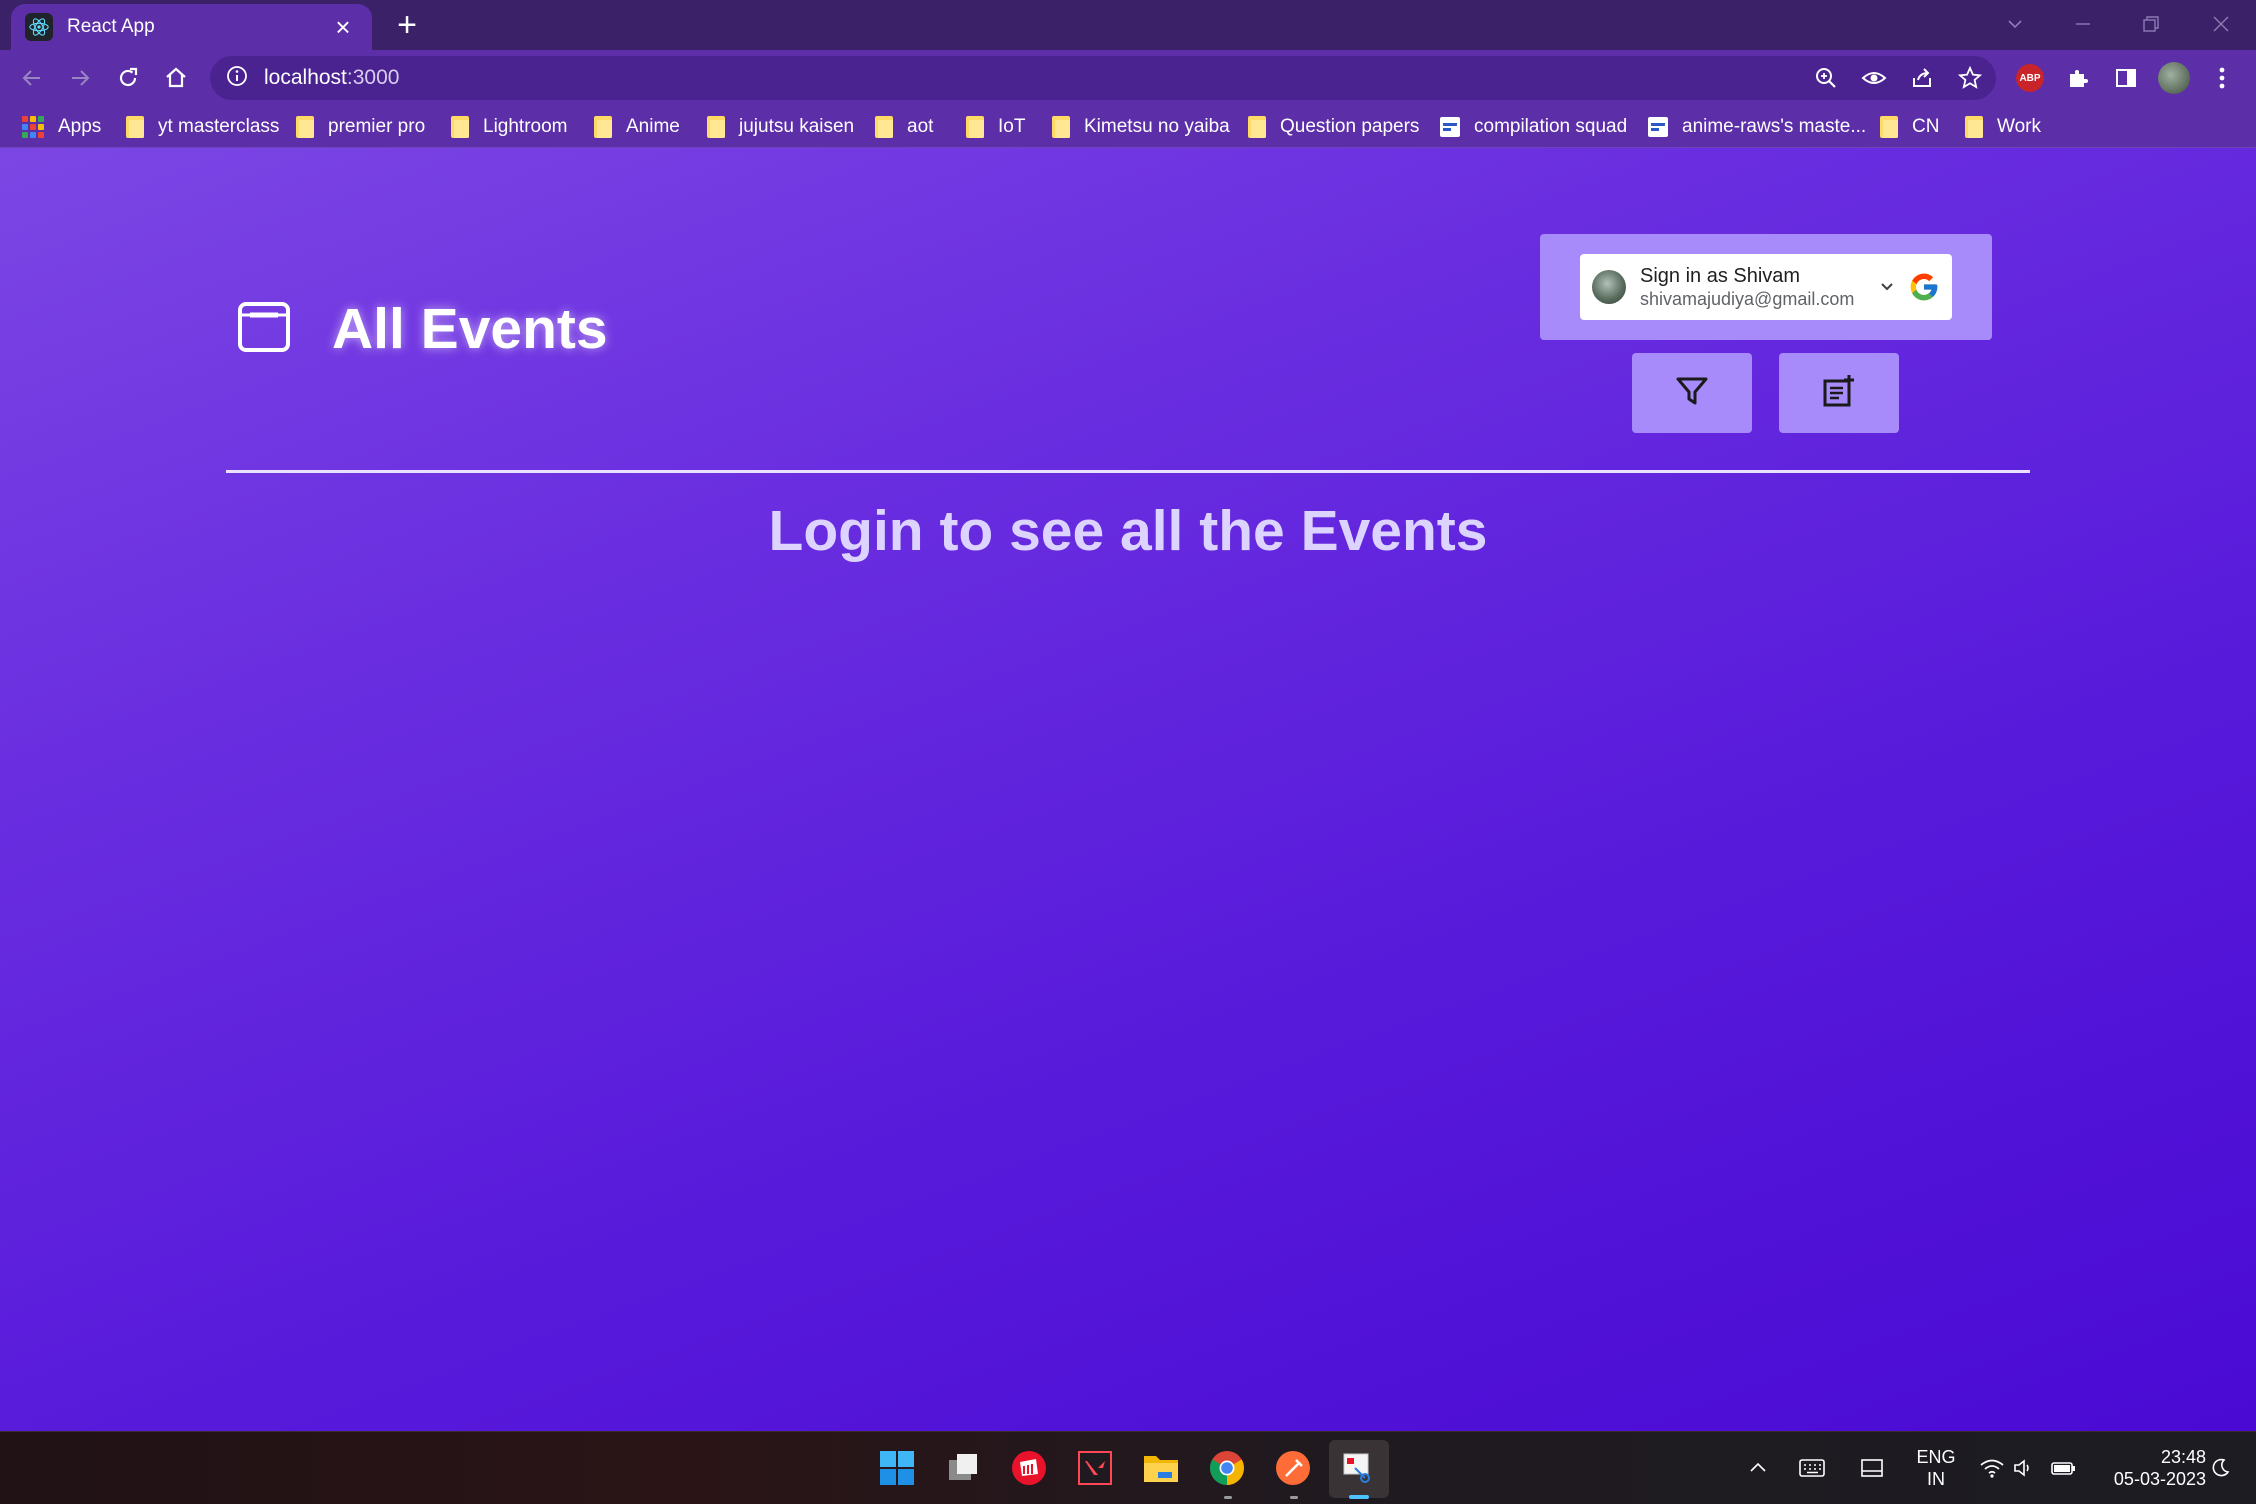 This screenshot has width=2256, height=1504. Describe the element at coordinates (2221, 24) in the screenshot. I see `close-window-icon` at that location.